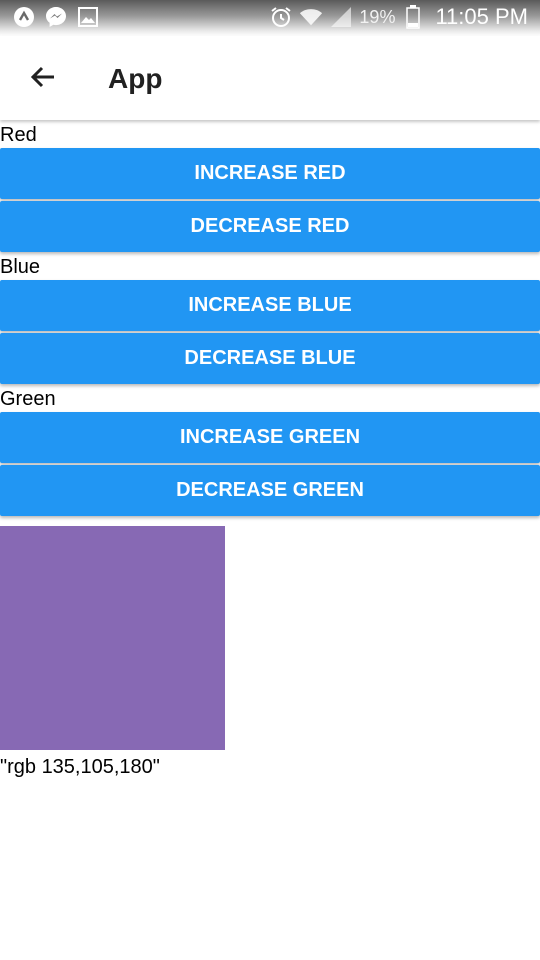 The height and width of the screenshot is (960, 540). What do you see at coordinates (341, 17) in the screenshot?
I see `signal-icon` at bounding box center [341, 17].